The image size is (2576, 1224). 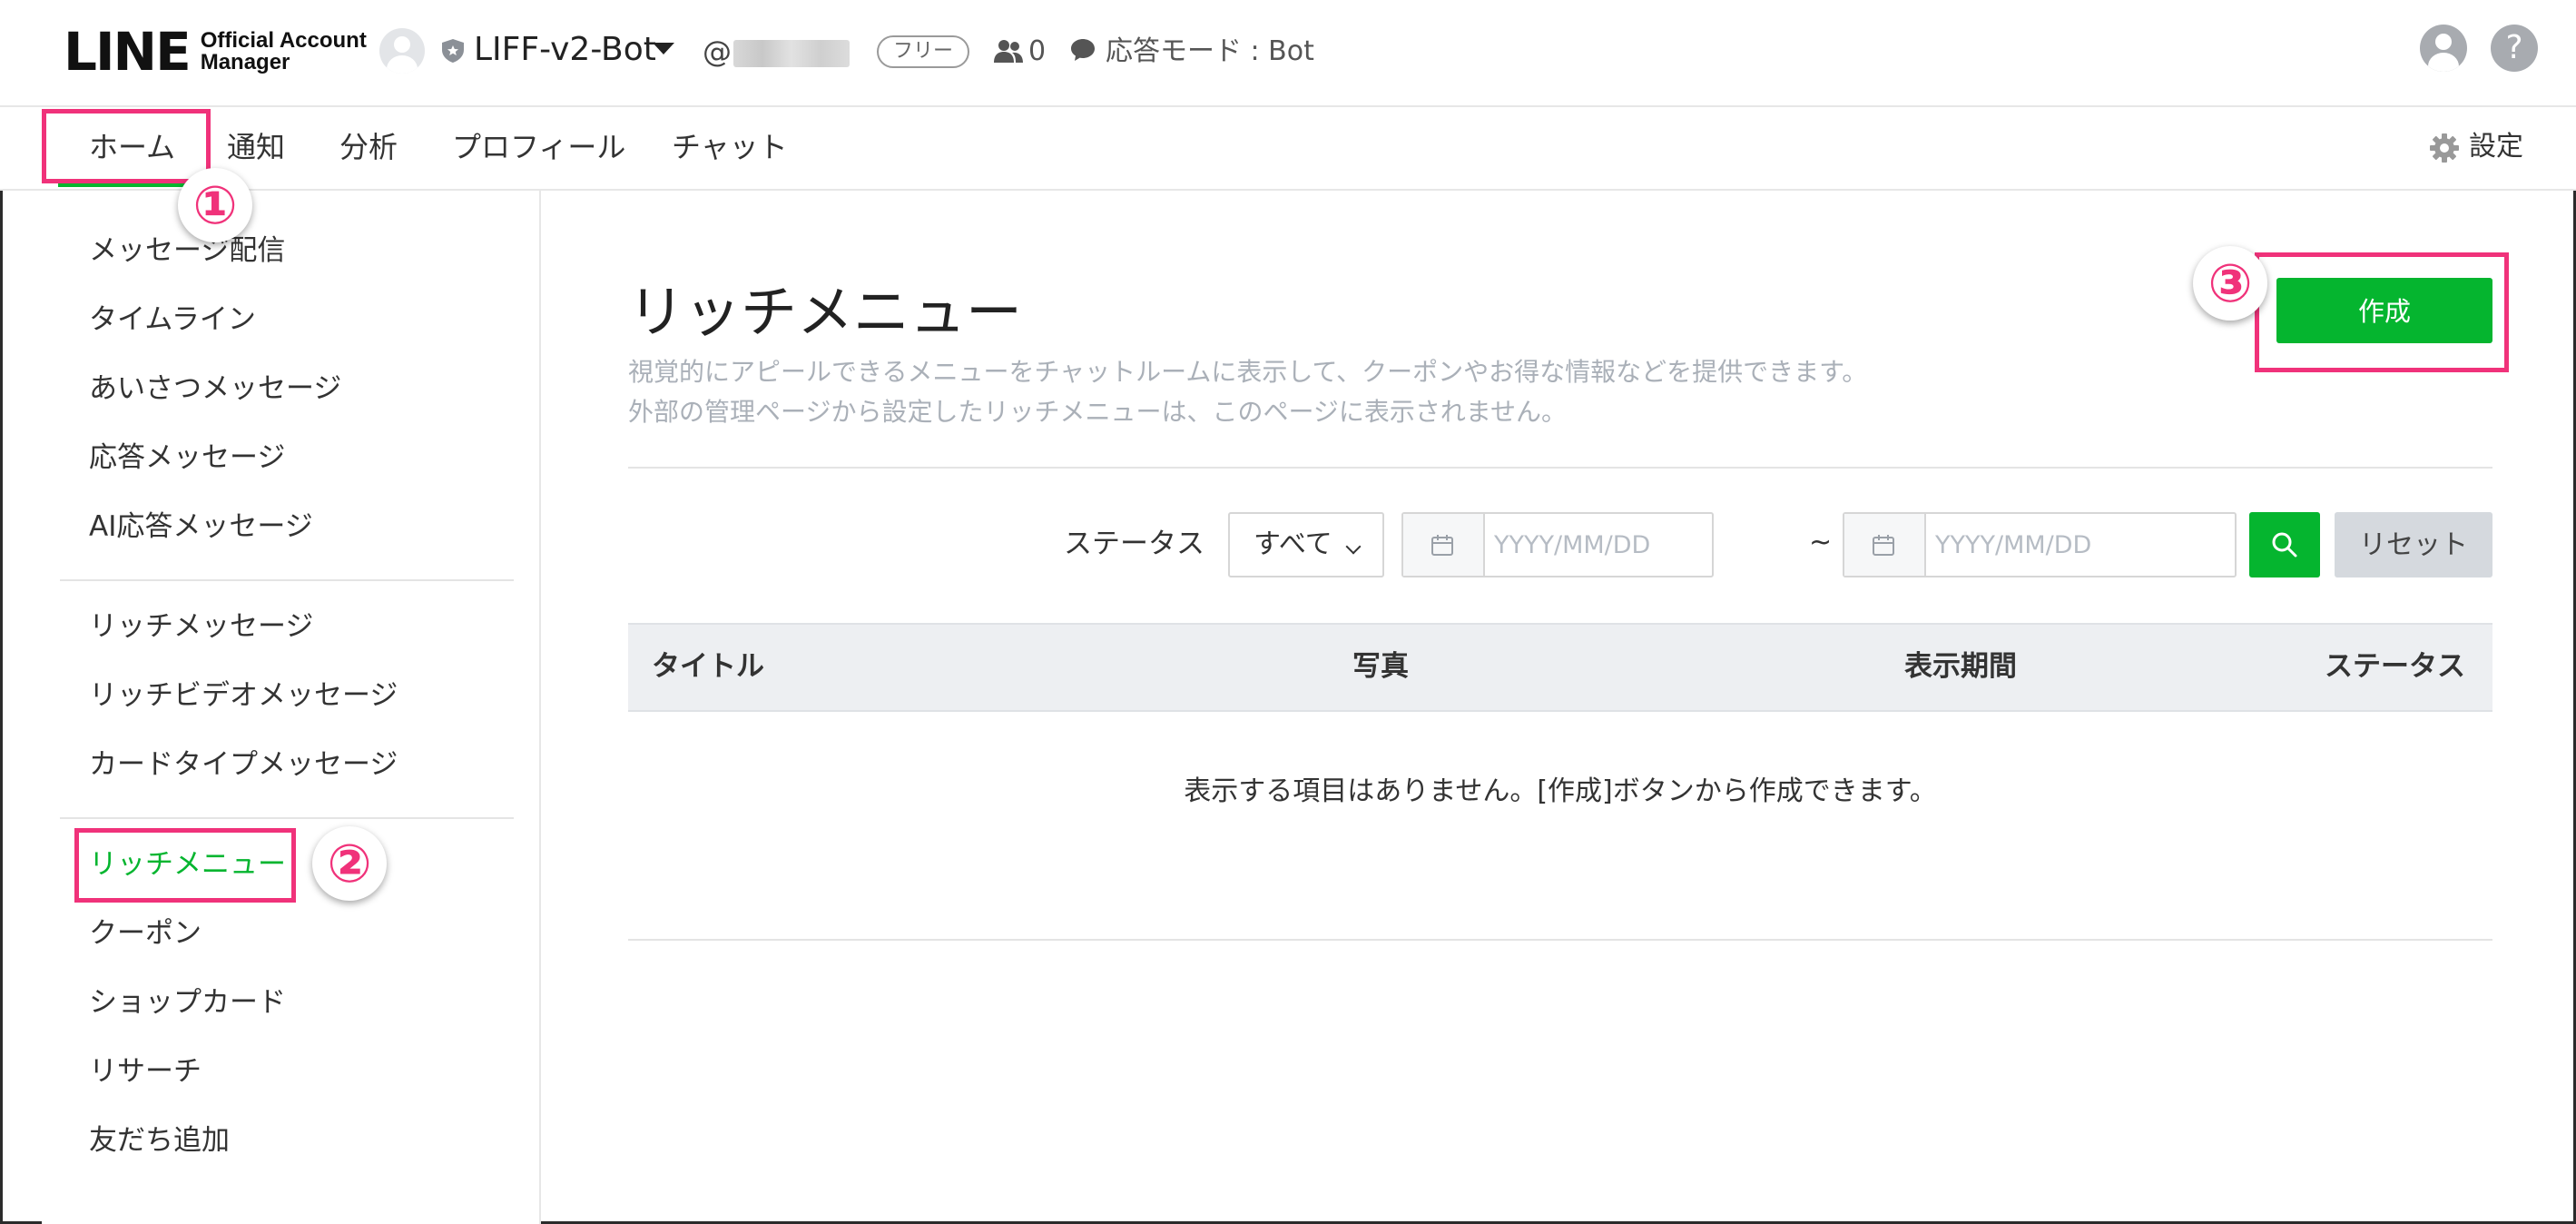 What do you see at coordinates (245, 62) in the screenshot?
I see `logo-subtitle-line2: Manager` at bounding box center [245, 62].